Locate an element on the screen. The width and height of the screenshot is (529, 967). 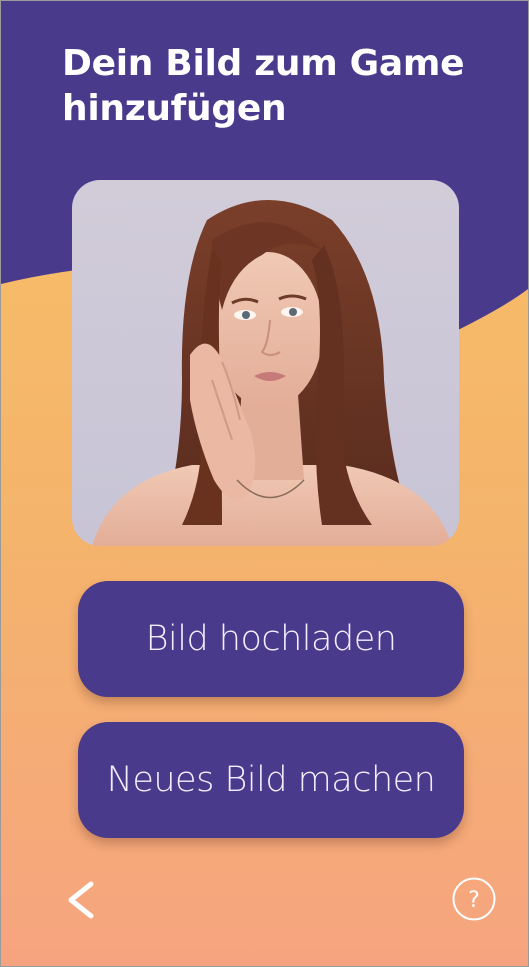
back-button is located at coordinates (81, 900).